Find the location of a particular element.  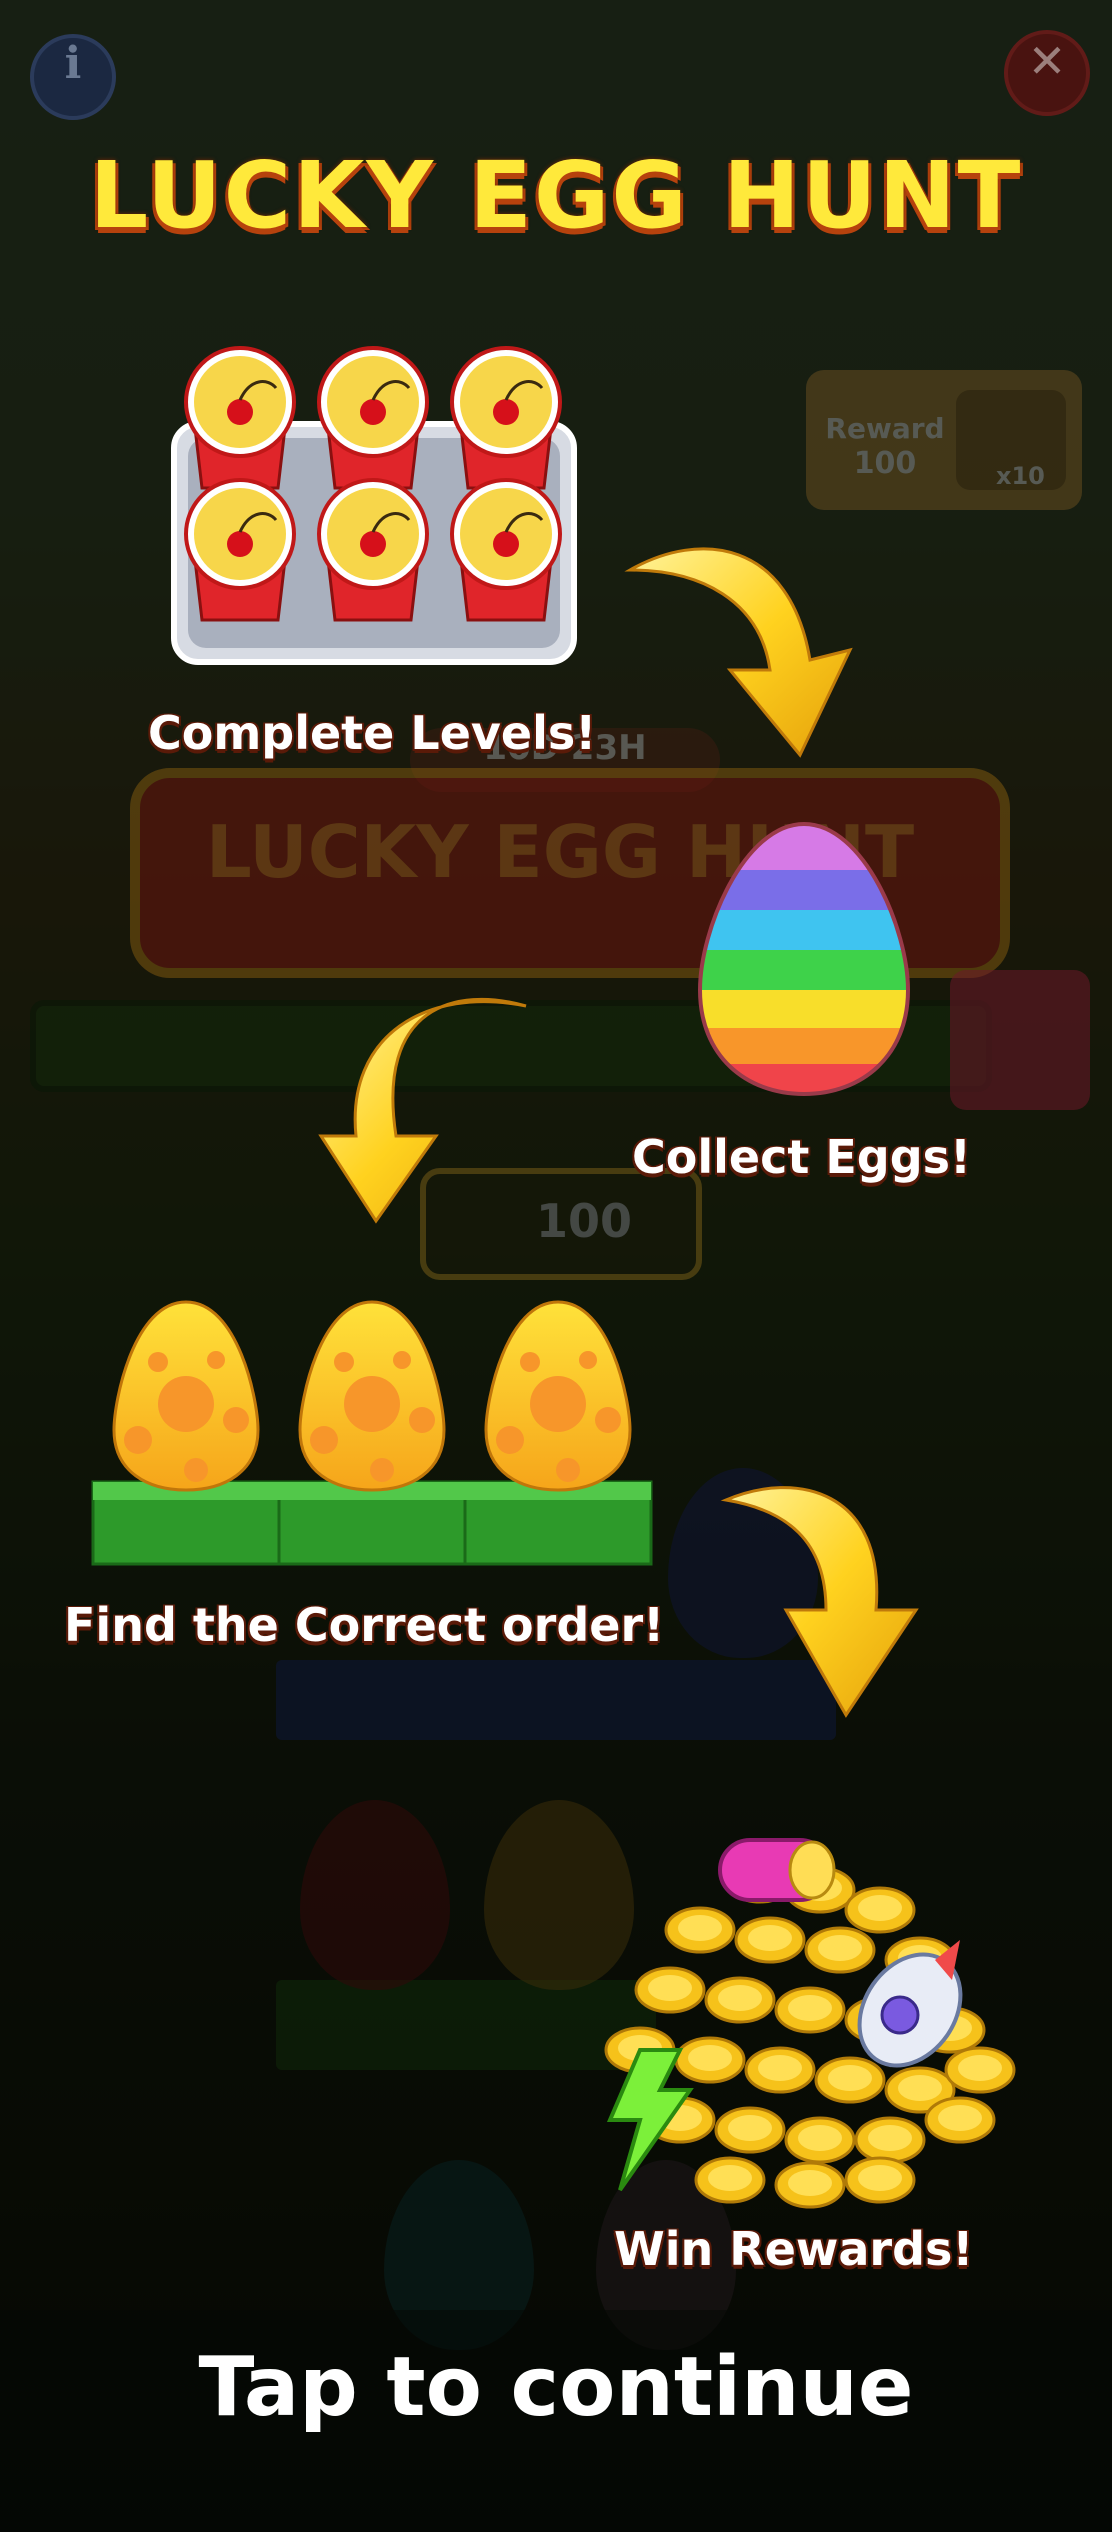

cup-tray-image is located at coordinates (374, 505).